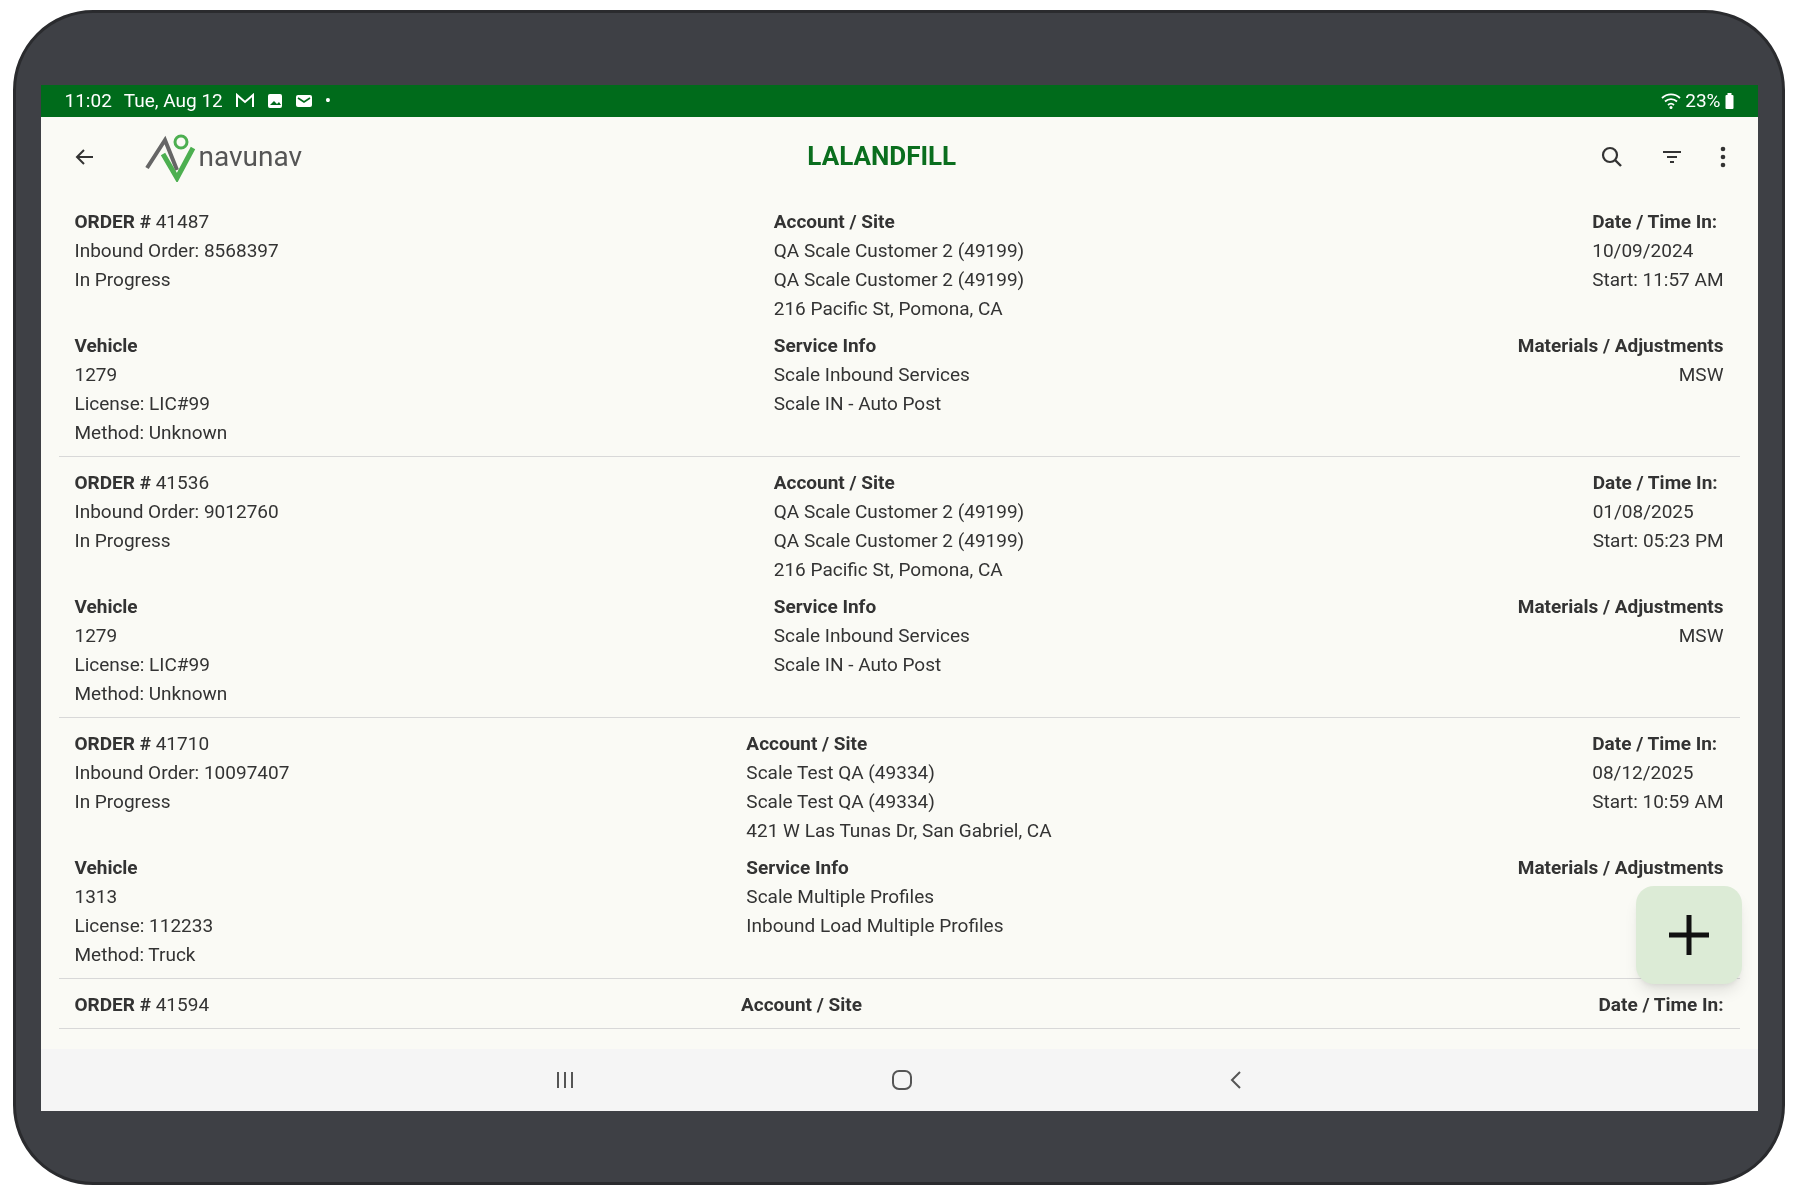  I want to click on account-line: 421 W Las Tunas Dr, San Gabriel, CA, so click(899, 831).